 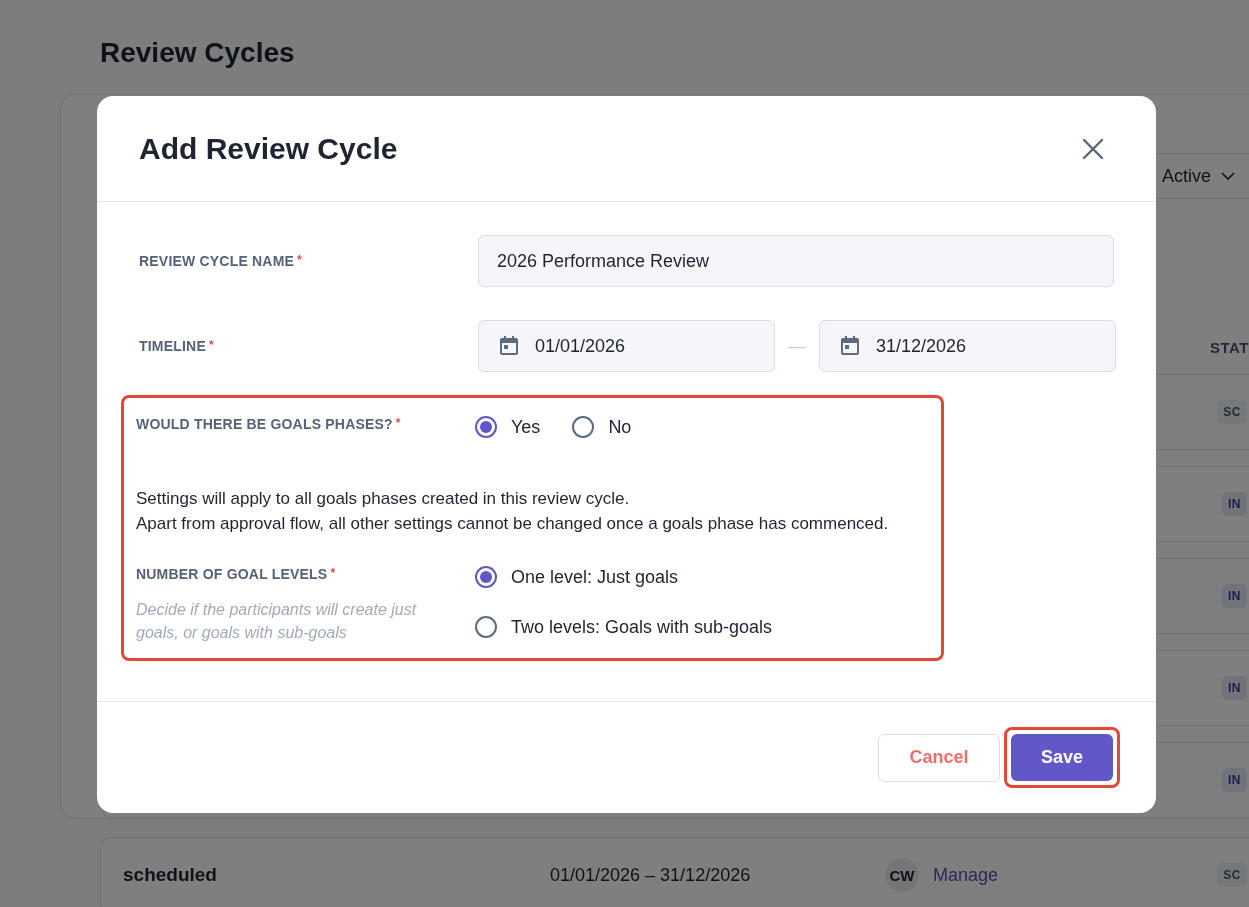 What do you see at coordinates (268, 148) in the screenshot?
I see `dialog-title: Add Review Cycle` at bounding box center [268, 148].